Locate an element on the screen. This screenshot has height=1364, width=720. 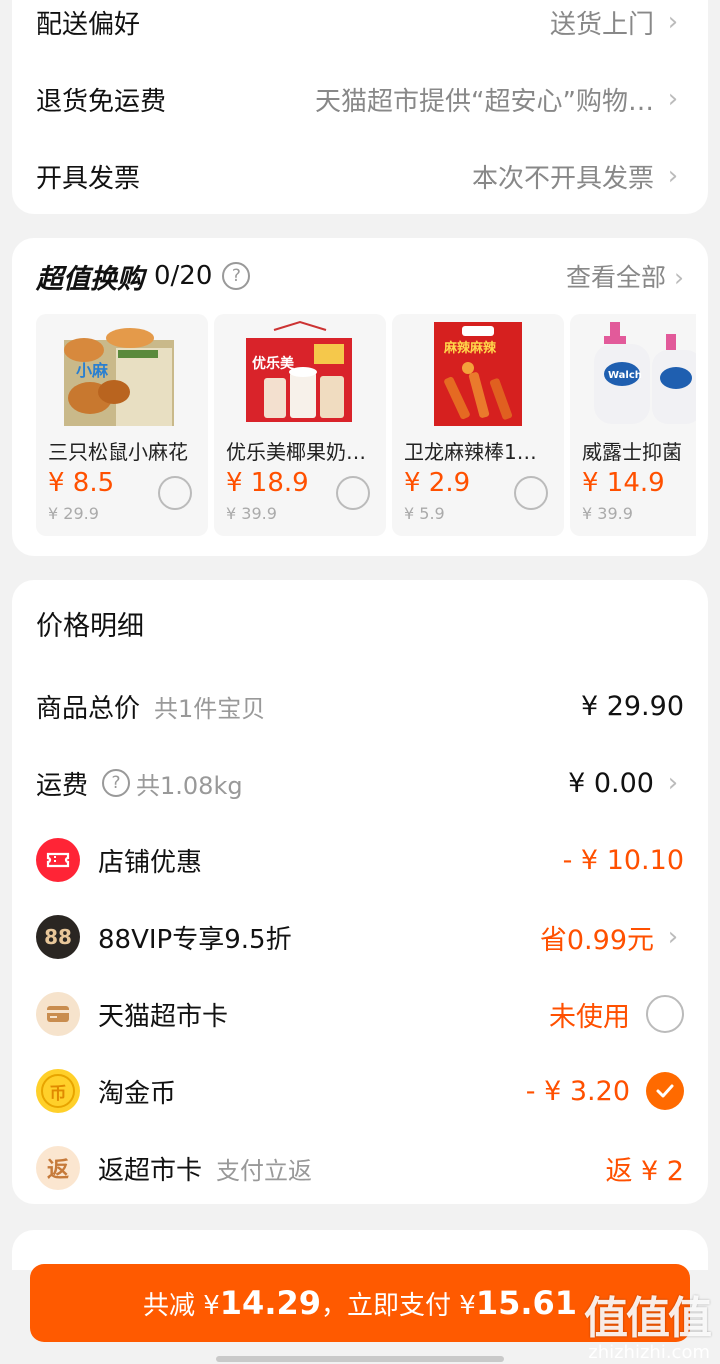
svg-text: 小麻 is located at coordinates (92, 370).